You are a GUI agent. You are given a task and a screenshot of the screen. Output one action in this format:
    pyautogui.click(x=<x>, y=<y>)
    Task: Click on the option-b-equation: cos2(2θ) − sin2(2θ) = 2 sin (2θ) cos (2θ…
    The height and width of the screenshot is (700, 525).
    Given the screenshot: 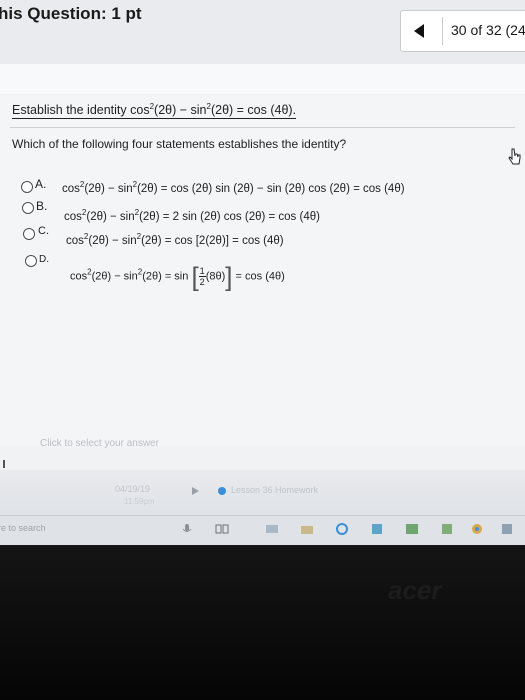 What is the action you would take?
    pyautogui.click(x=192, y=216)
    